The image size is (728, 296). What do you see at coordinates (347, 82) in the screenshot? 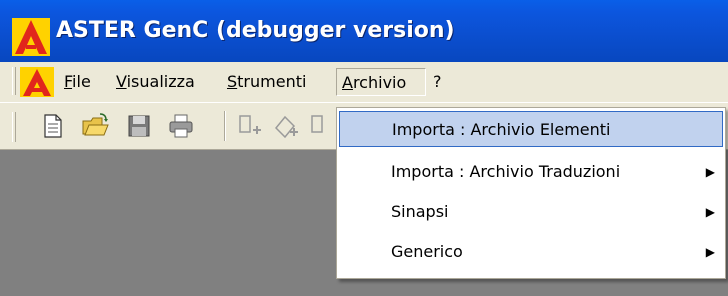
I see `menu-archivio-mnemonic: A` at bounding box center [347, 82].